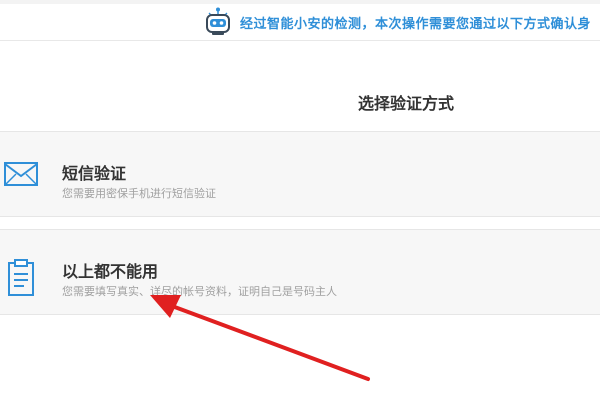 The width and height of the screenshot is (600, 400). Describe the element at coordinates (21, 174) in the screenshot. I see `envelope-icon` at that location.